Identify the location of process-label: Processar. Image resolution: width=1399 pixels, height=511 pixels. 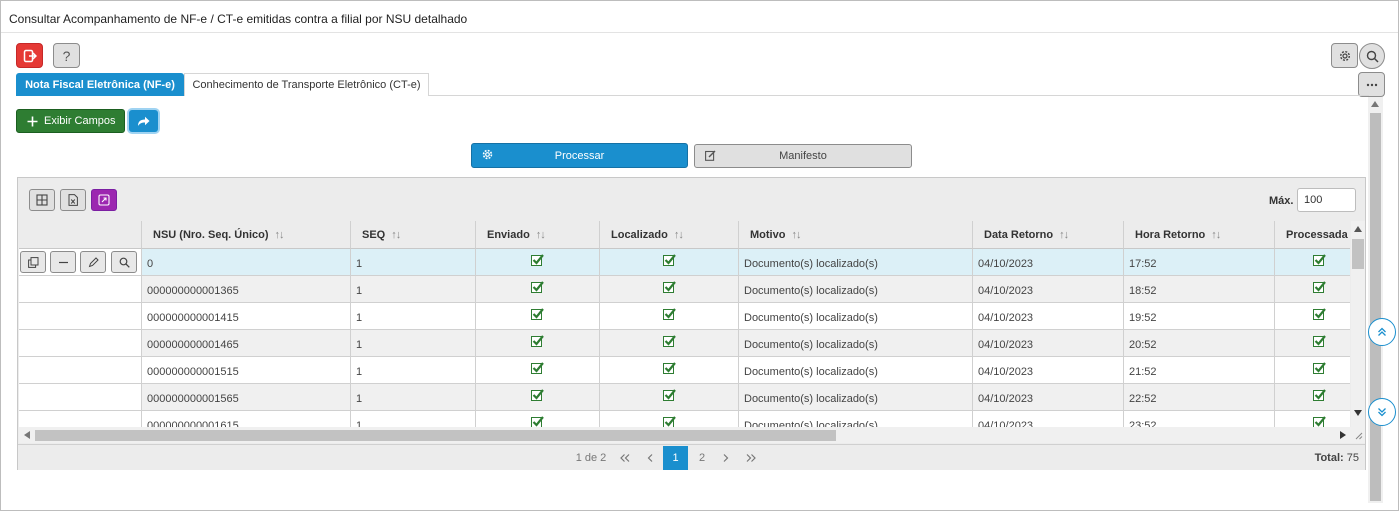
(579, 155).